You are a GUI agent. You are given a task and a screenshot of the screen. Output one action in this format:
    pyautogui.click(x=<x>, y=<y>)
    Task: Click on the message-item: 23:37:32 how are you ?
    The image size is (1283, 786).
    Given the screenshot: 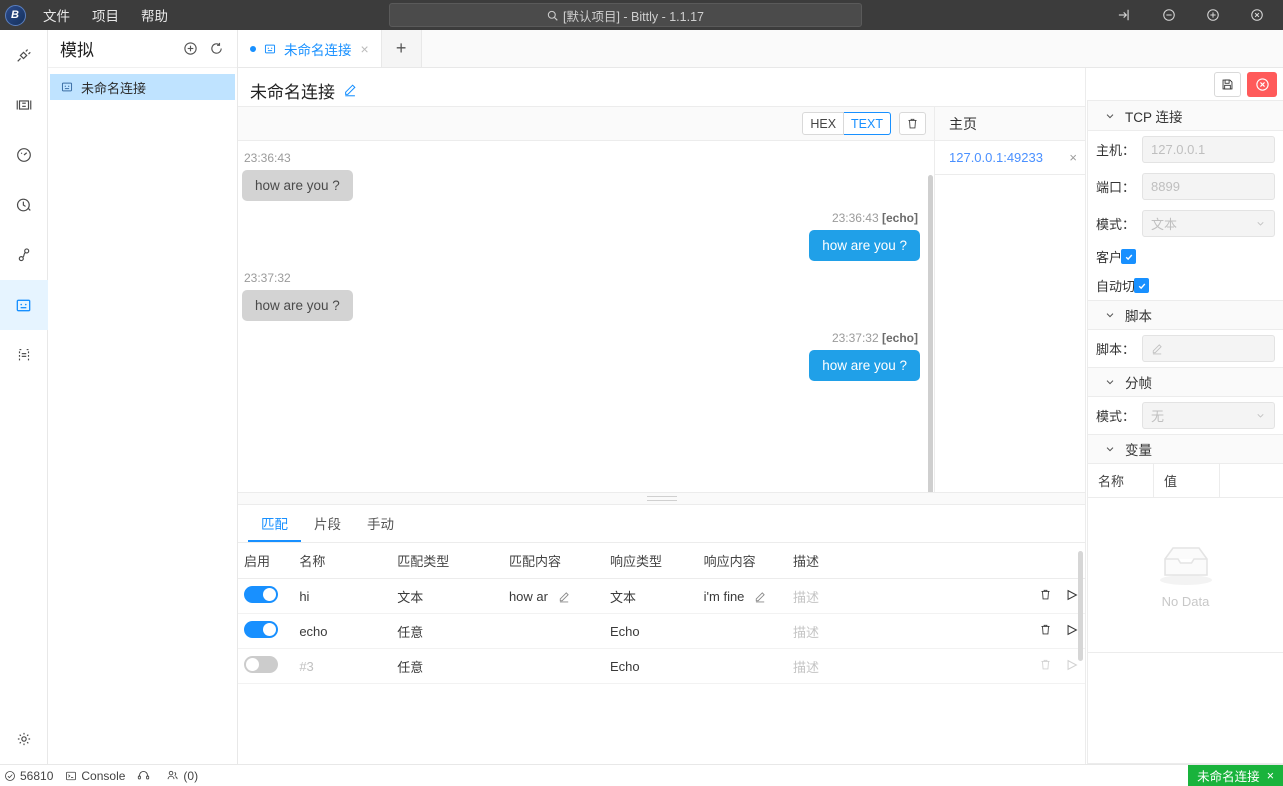 What is the action you would take?
    pyautogui.click(x=581, y=296)
    